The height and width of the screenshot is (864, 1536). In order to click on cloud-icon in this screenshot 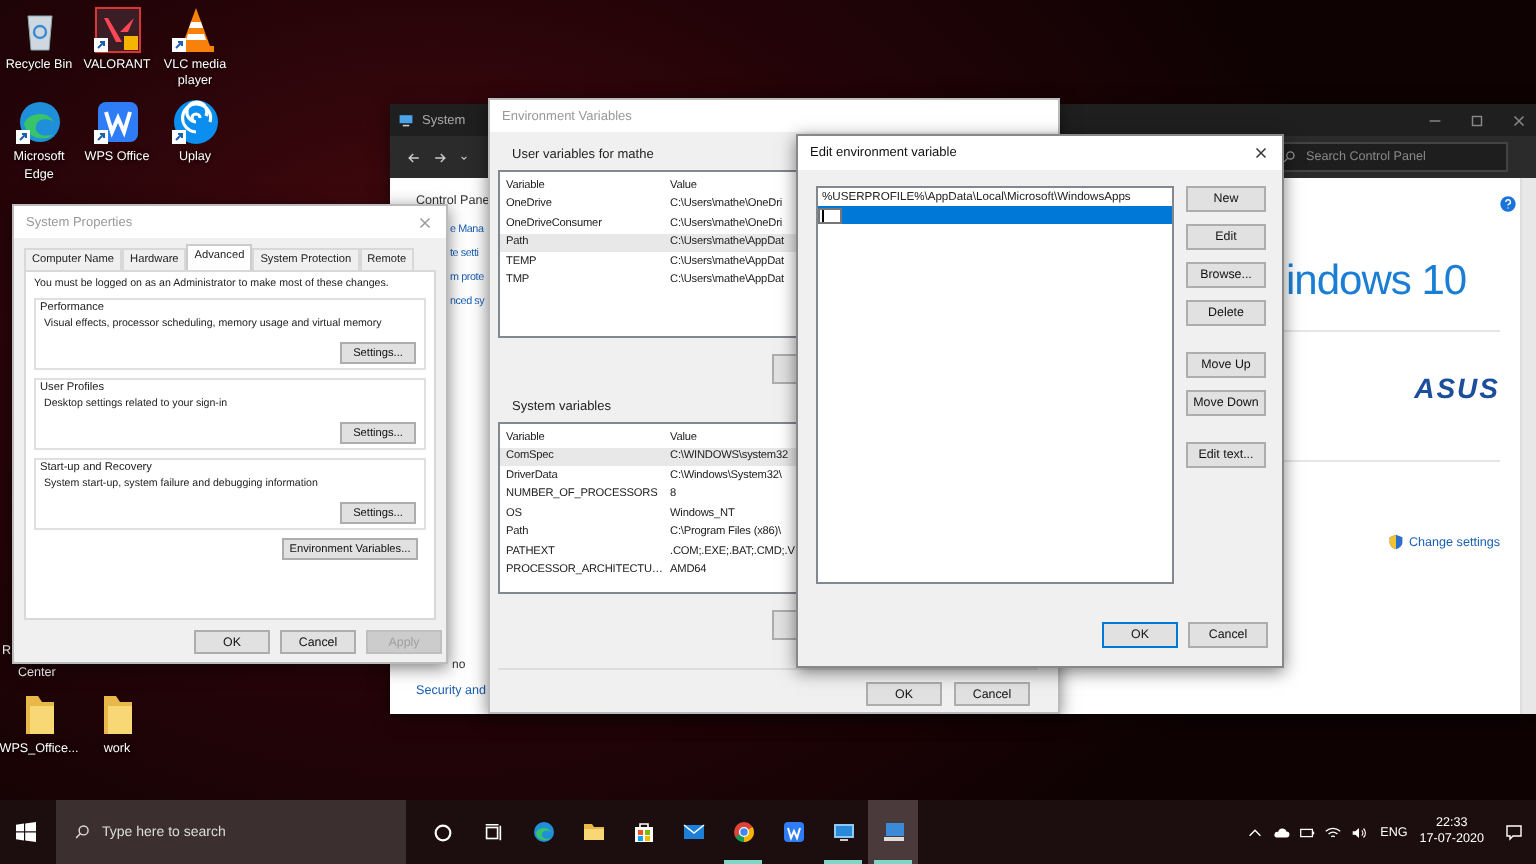, I will do `click(1281, 832)`.